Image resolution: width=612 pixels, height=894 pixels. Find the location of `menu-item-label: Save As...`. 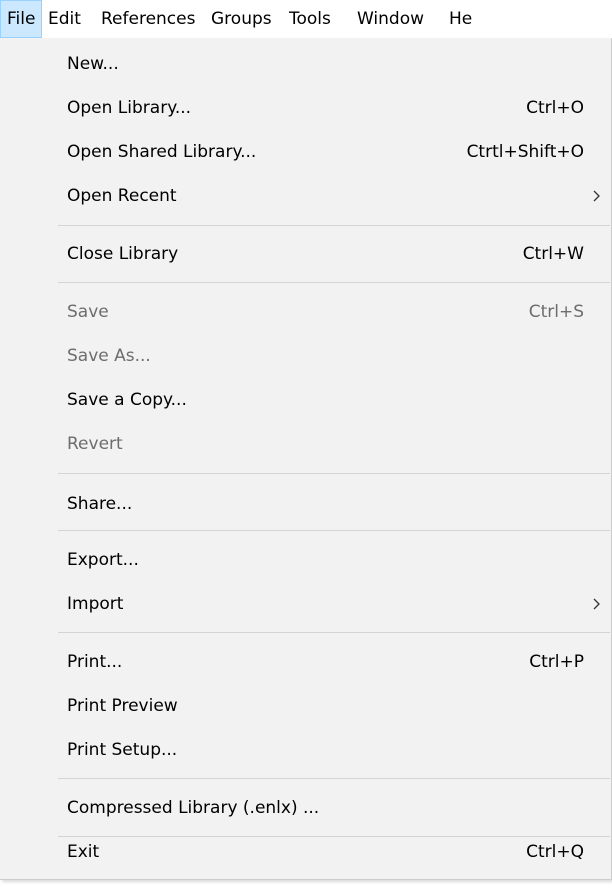

menu-item-label: Save As... is located at coordinates (109, 356).